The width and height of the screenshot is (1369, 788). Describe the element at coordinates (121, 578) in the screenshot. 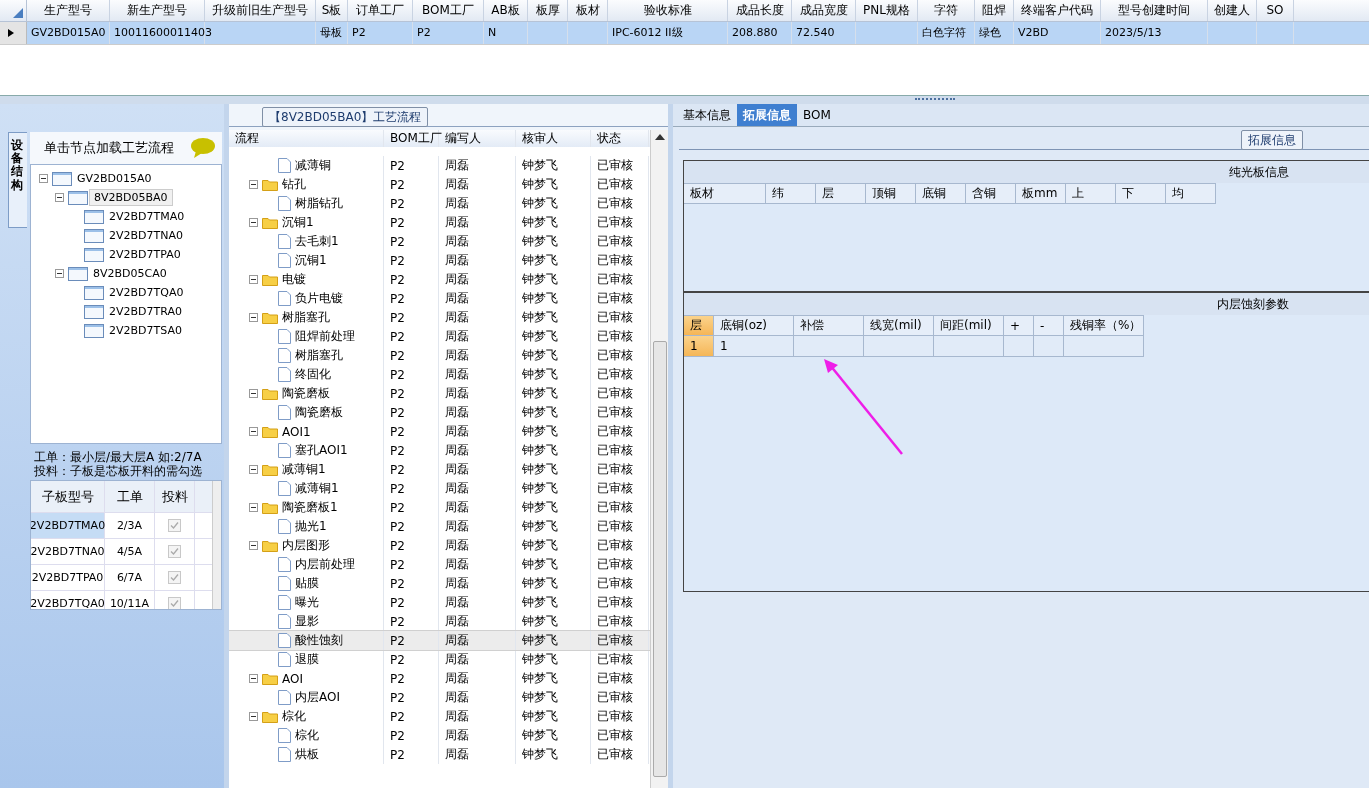

I see `table-row: 2V2BD7TPA0 6/7A` at that location.